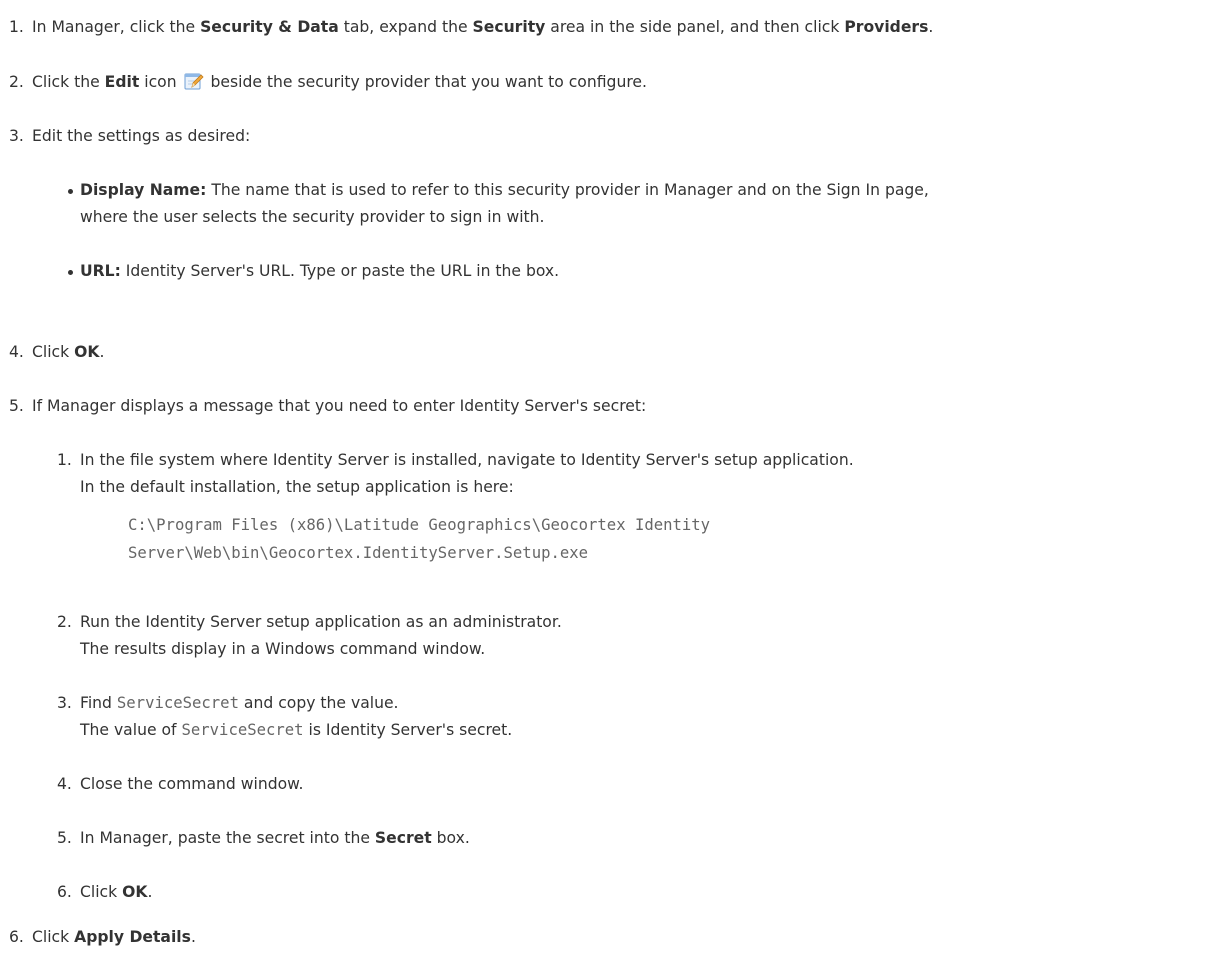  What do you see at coordinates (102, 352) in the screenshot?
I see `step-4-text-b: .` at bounding box center [102, 352].